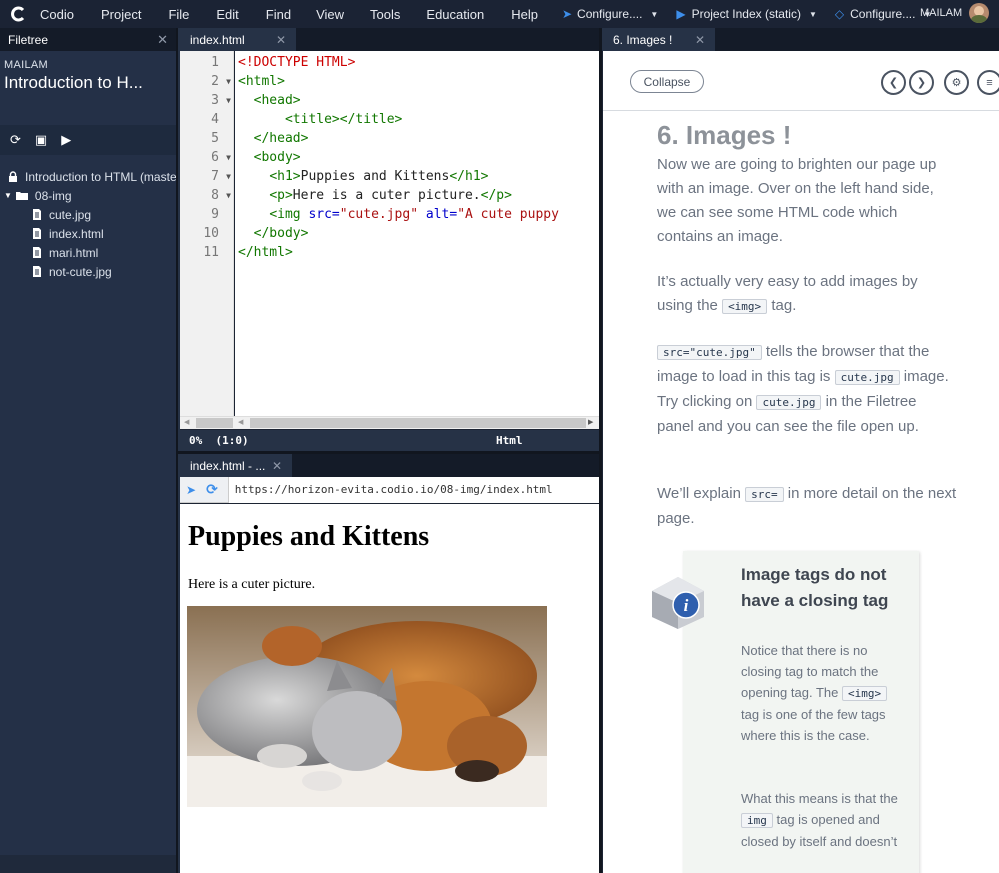 This screenshot has height=873, width=999. I want to click on list-icon: ≡, so click(988, 82).